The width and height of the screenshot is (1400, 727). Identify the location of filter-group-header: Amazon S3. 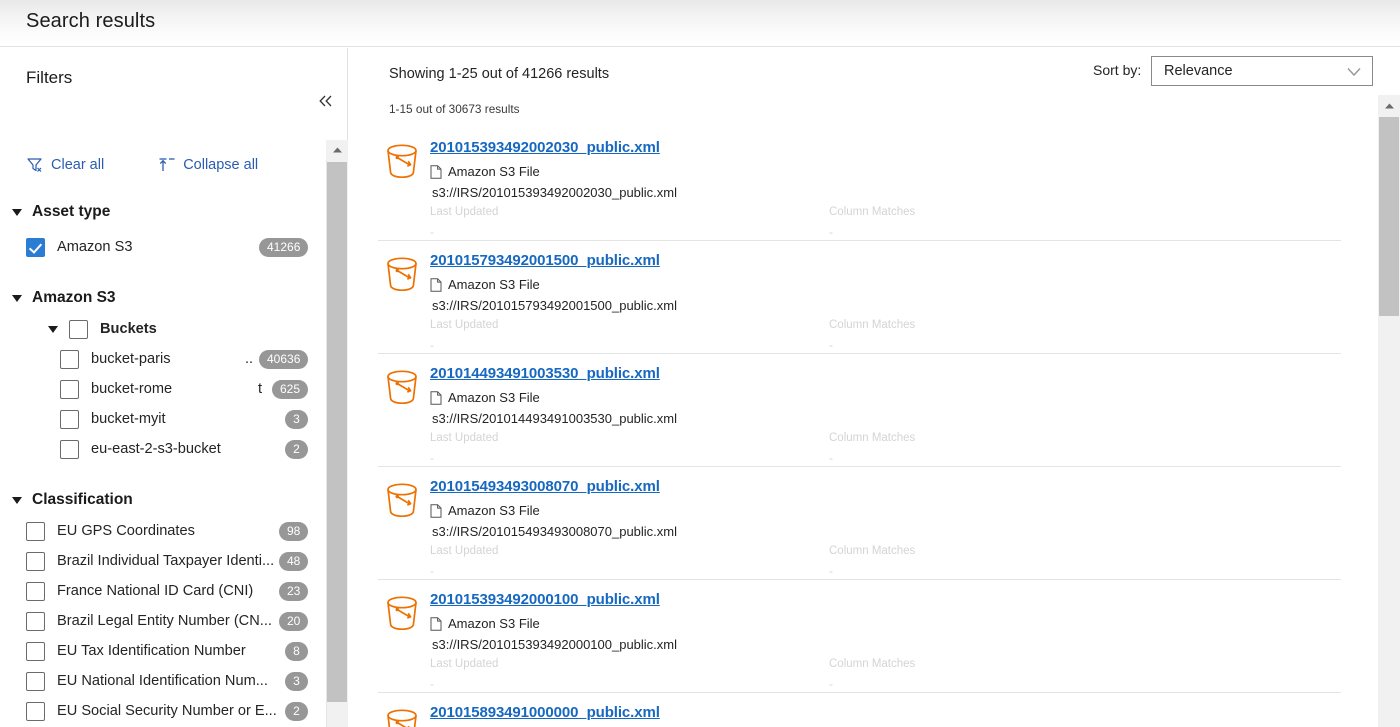
(163, 298).